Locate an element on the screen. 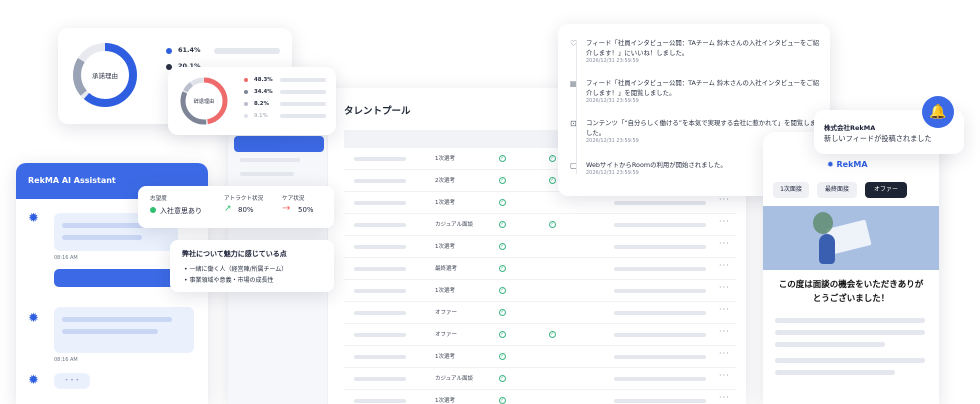 Image resolution: width=980 pixels, height=404 pixels. table-row: オファー ✓ ··· is located at coordinates (540, 313).